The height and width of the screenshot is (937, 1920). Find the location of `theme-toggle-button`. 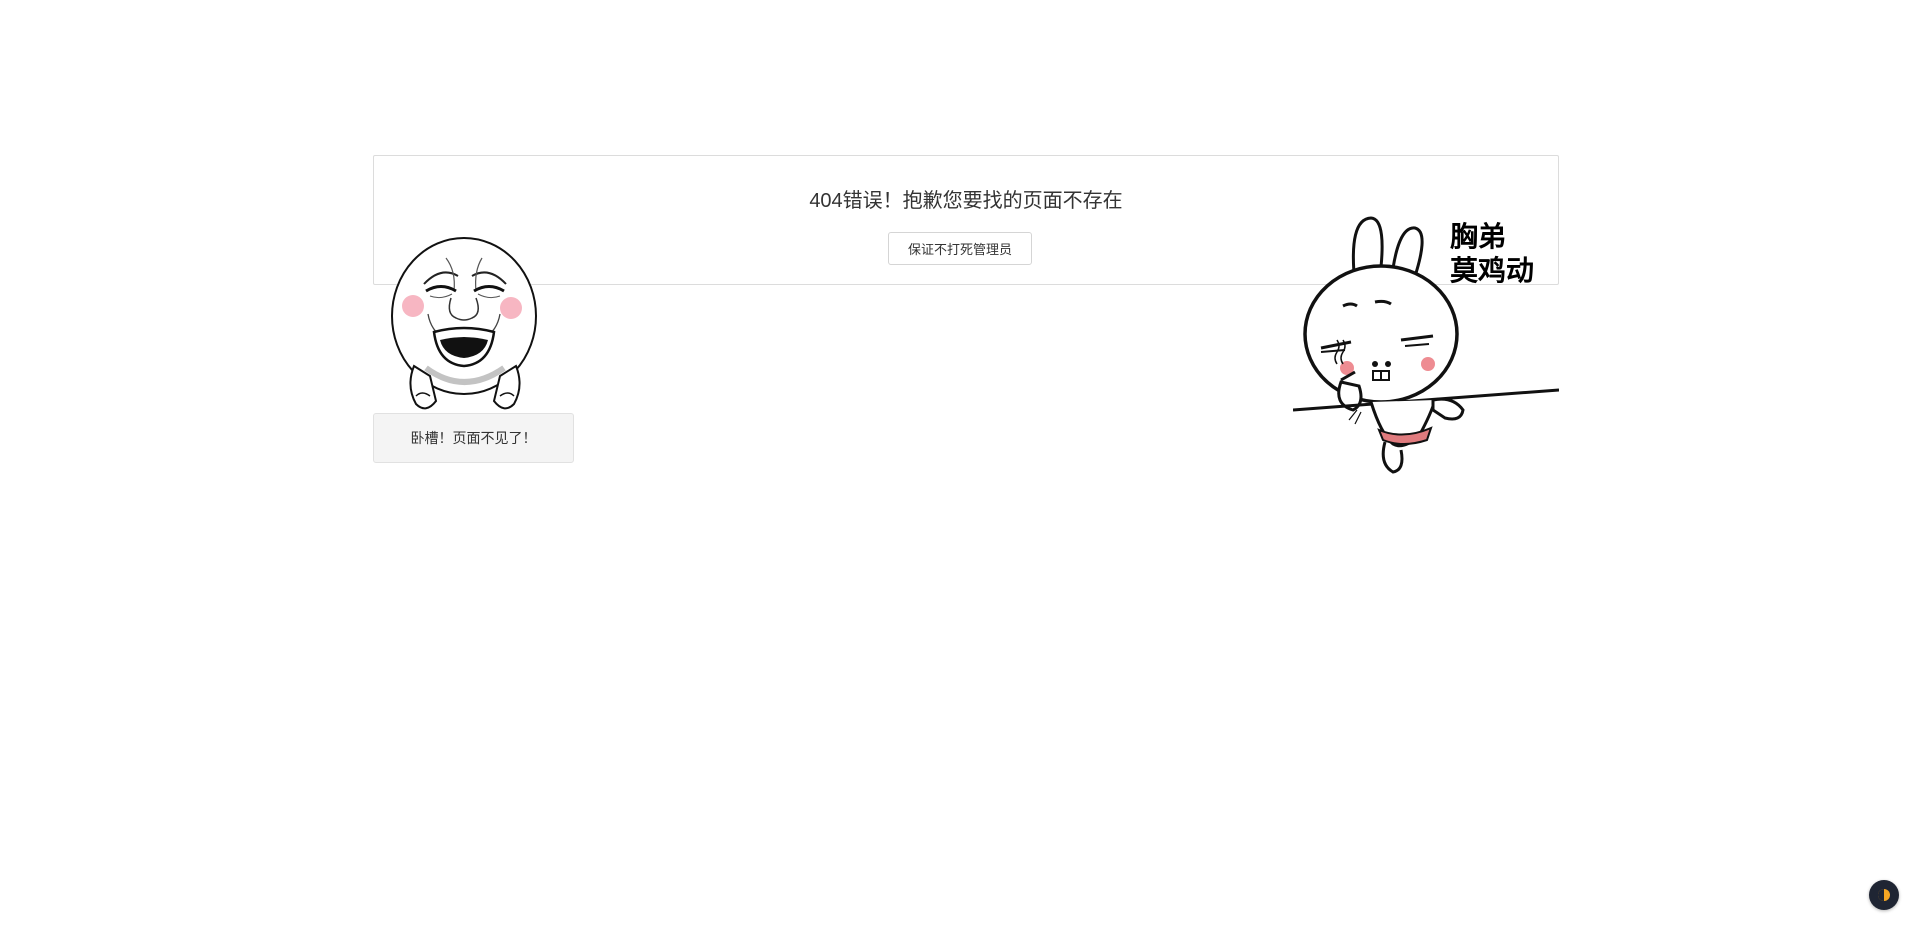

theme-toggle-button is located at coordinates (1884, 895).